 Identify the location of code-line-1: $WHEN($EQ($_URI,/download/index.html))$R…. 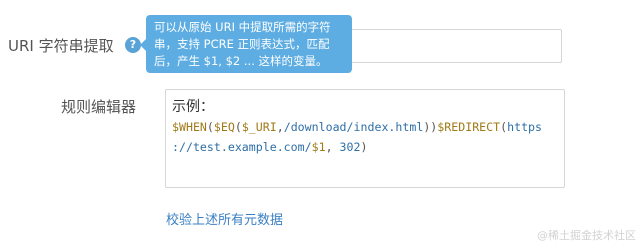
(365, 127).